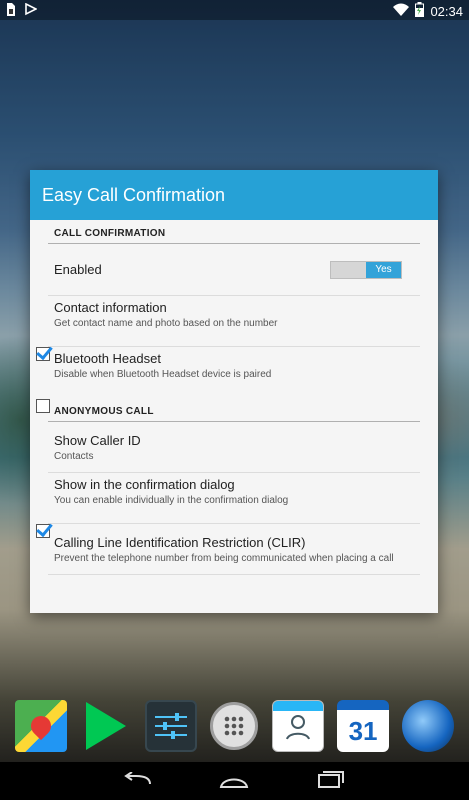 The height and width of the screenshot is (800, 469). Describe the element at coordinates (401, 11) in the screenshot. I see `wifi-icon` at that location.